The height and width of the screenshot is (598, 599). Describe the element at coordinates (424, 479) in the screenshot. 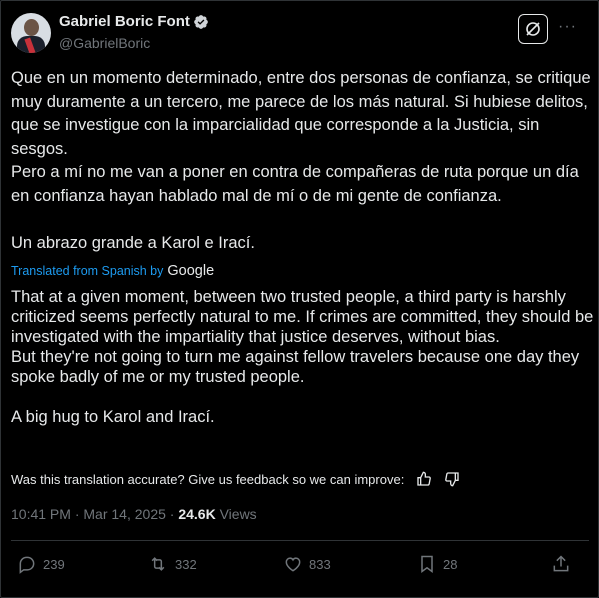

I see `thumbs-up-icon` at that location.